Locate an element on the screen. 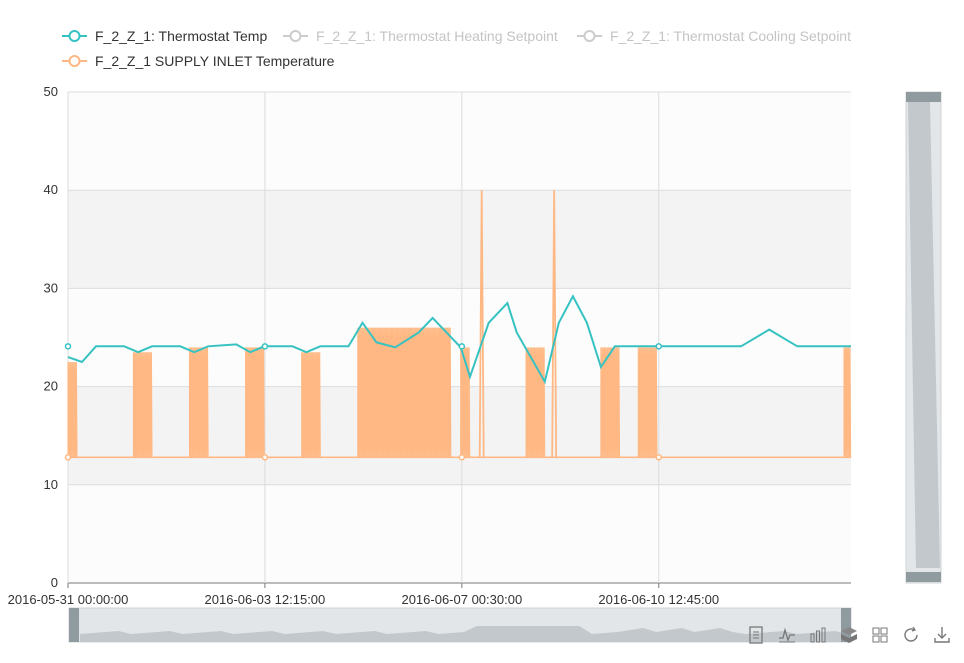 Image resolution: width=964 pixels, height=663 pixels. y-tick-label: 20 is located at coordinates (51, 386).